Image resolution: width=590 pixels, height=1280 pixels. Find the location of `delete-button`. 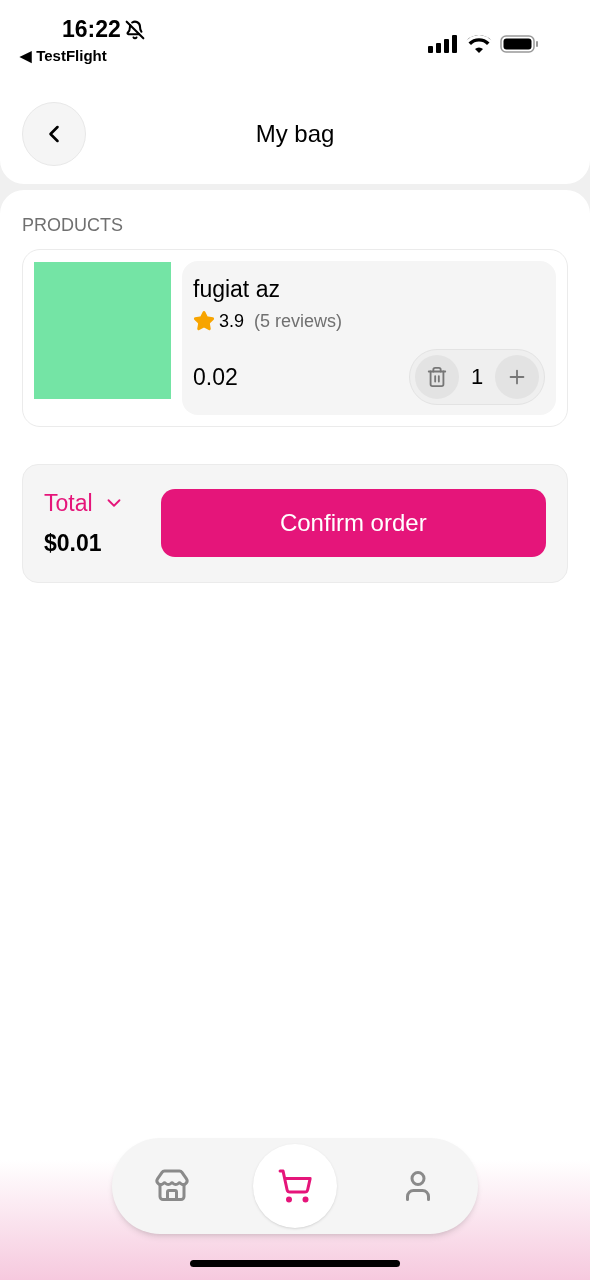

delete-button is located at coordinates (437, 376).